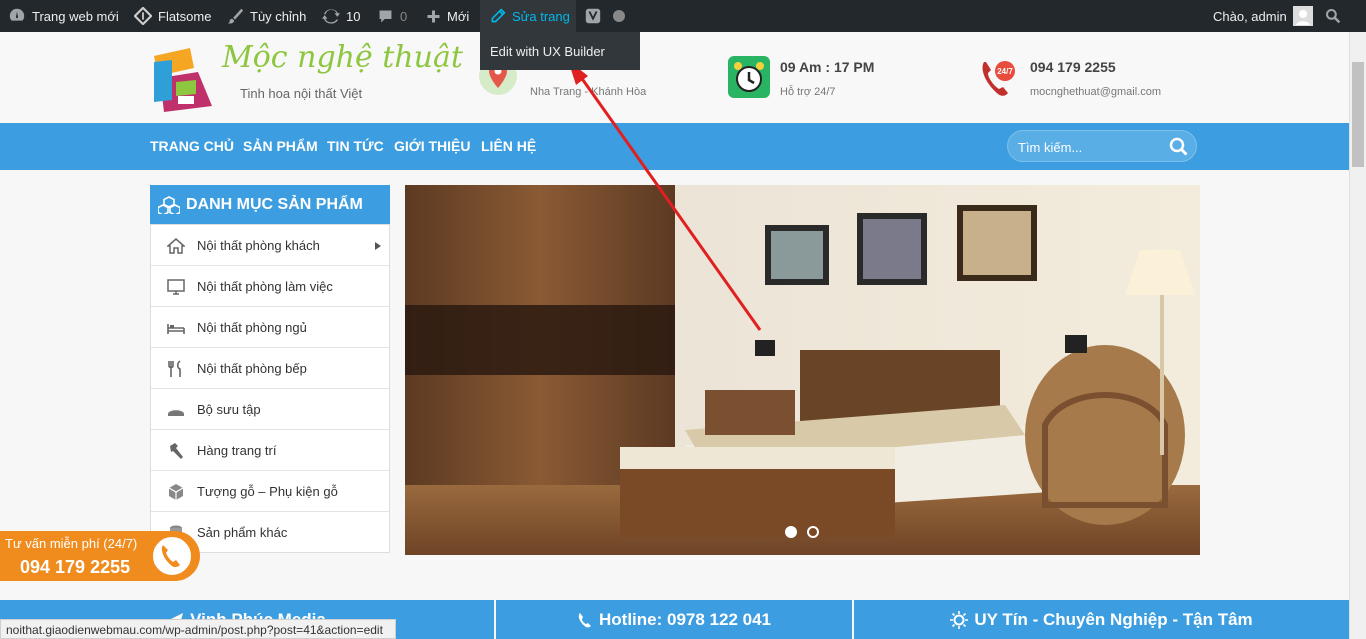  What do you see at coordinates (378, 246) in the screenshot?
I see `chevron-right-icon` at bounding box center [378, 246].